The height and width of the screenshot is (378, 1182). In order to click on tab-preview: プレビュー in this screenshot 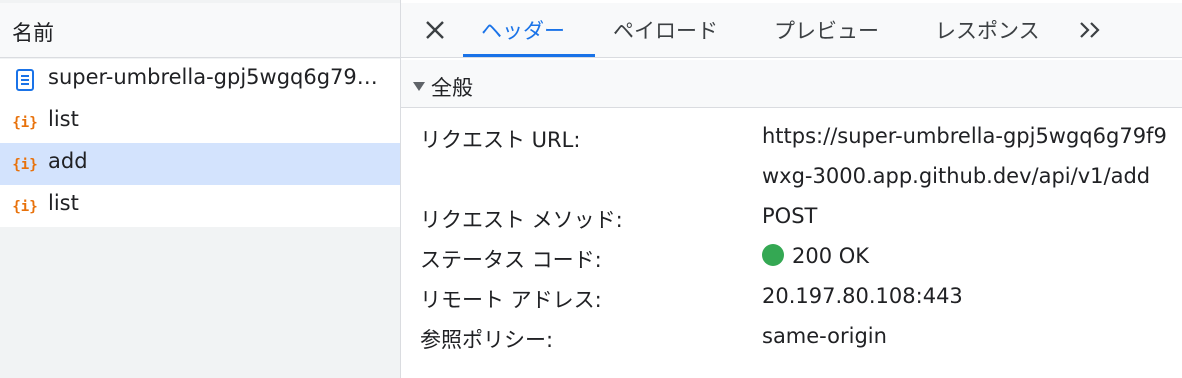, I will do `click(826, 30)`.